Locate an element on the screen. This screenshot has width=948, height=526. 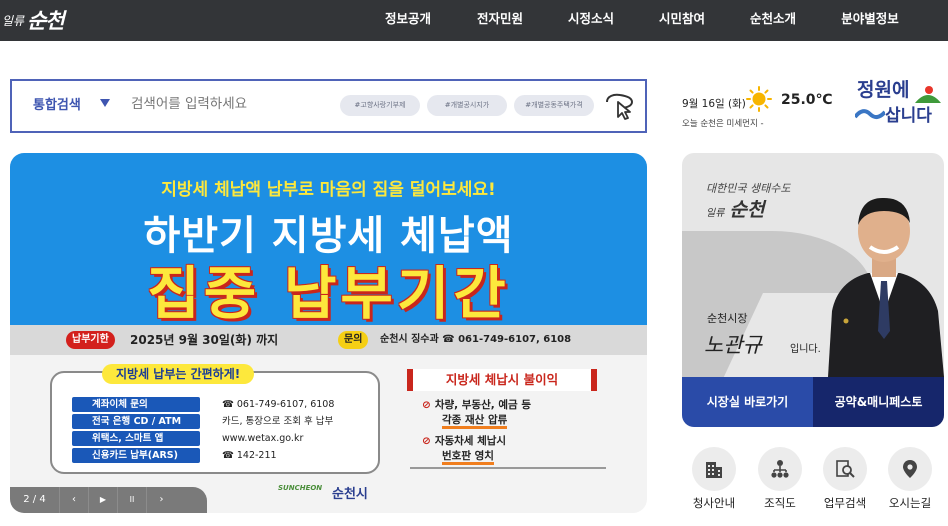
mayor-card-slogan: 대한민국 생태수도 is located at coordinates (748, 188).